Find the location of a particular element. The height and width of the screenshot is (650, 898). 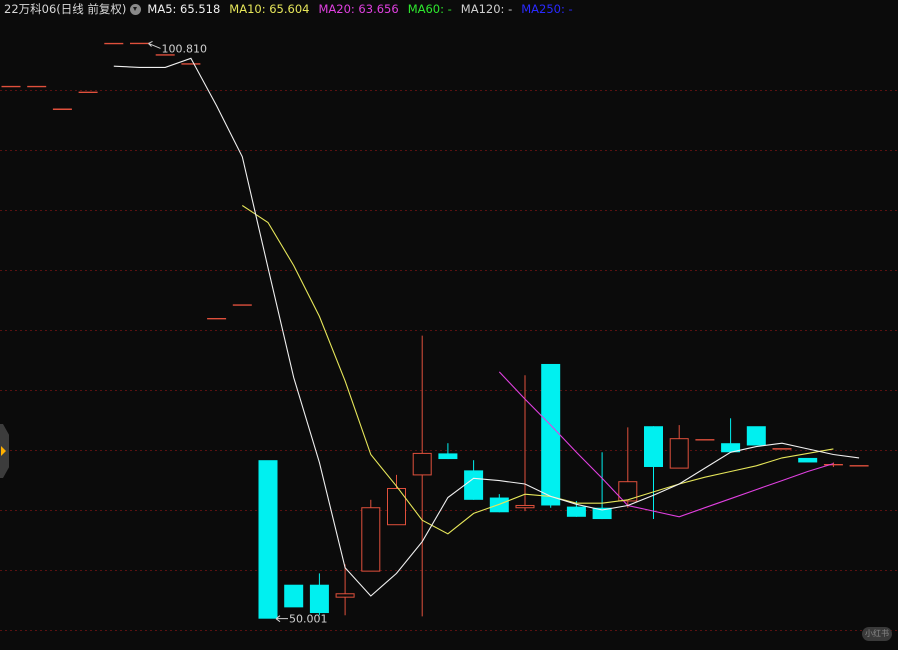

min-price-label: 50.001 is located at coordinates (308, 619).